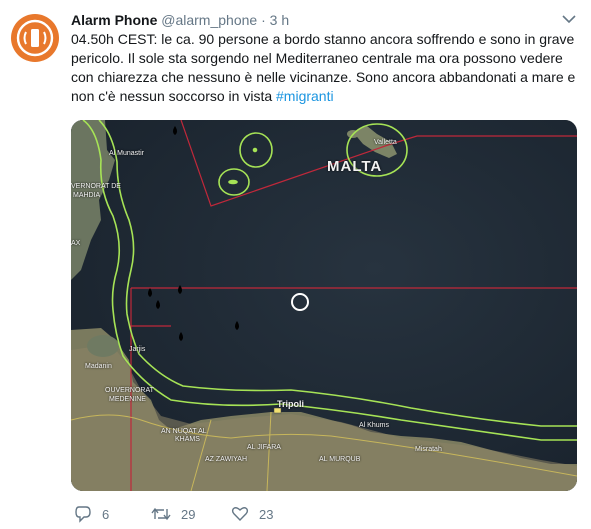  Describe the element at coordinates (87, 195) in the screenshot. I see `map-label-mahdia: MAHDIA` at that location.